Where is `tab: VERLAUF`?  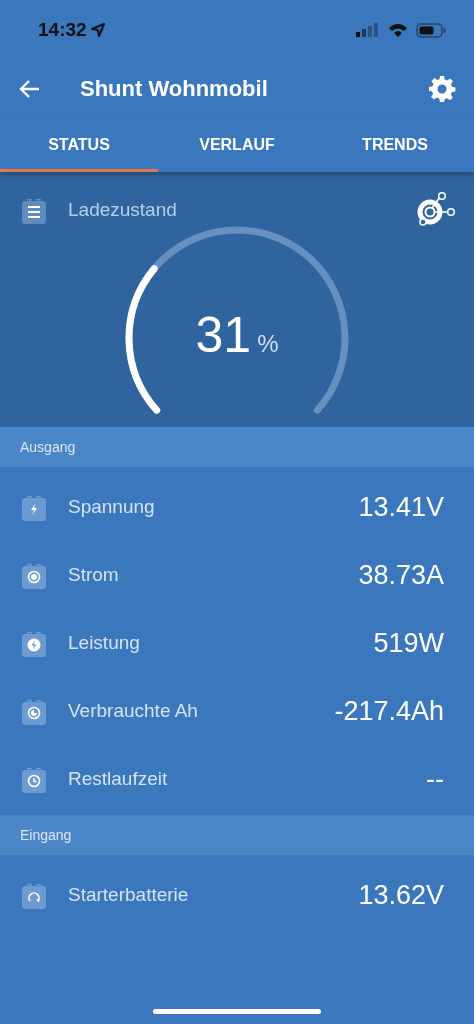 tab: VERLAUF is located at coordinates (237, 145).